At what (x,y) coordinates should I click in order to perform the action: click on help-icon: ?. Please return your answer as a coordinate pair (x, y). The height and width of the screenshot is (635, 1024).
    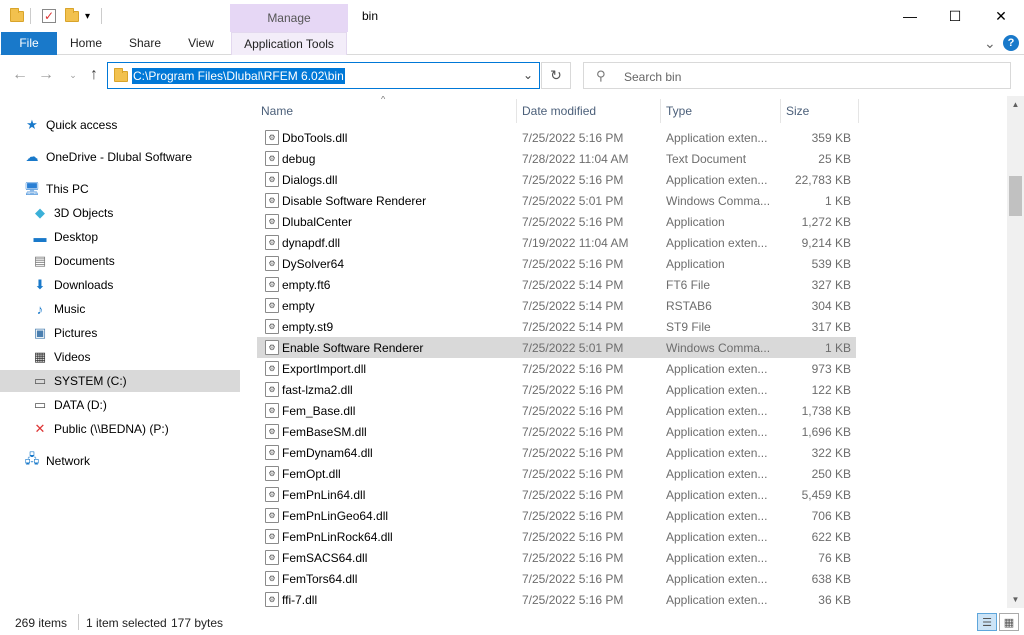
    Looking at the image, I should click on (1011, 43).